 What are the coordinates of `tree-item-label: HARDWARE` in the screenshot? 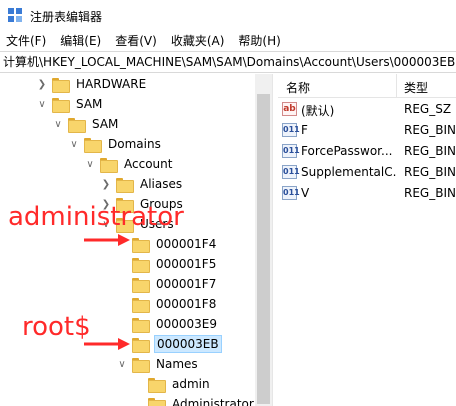 It's located at (111, 84).